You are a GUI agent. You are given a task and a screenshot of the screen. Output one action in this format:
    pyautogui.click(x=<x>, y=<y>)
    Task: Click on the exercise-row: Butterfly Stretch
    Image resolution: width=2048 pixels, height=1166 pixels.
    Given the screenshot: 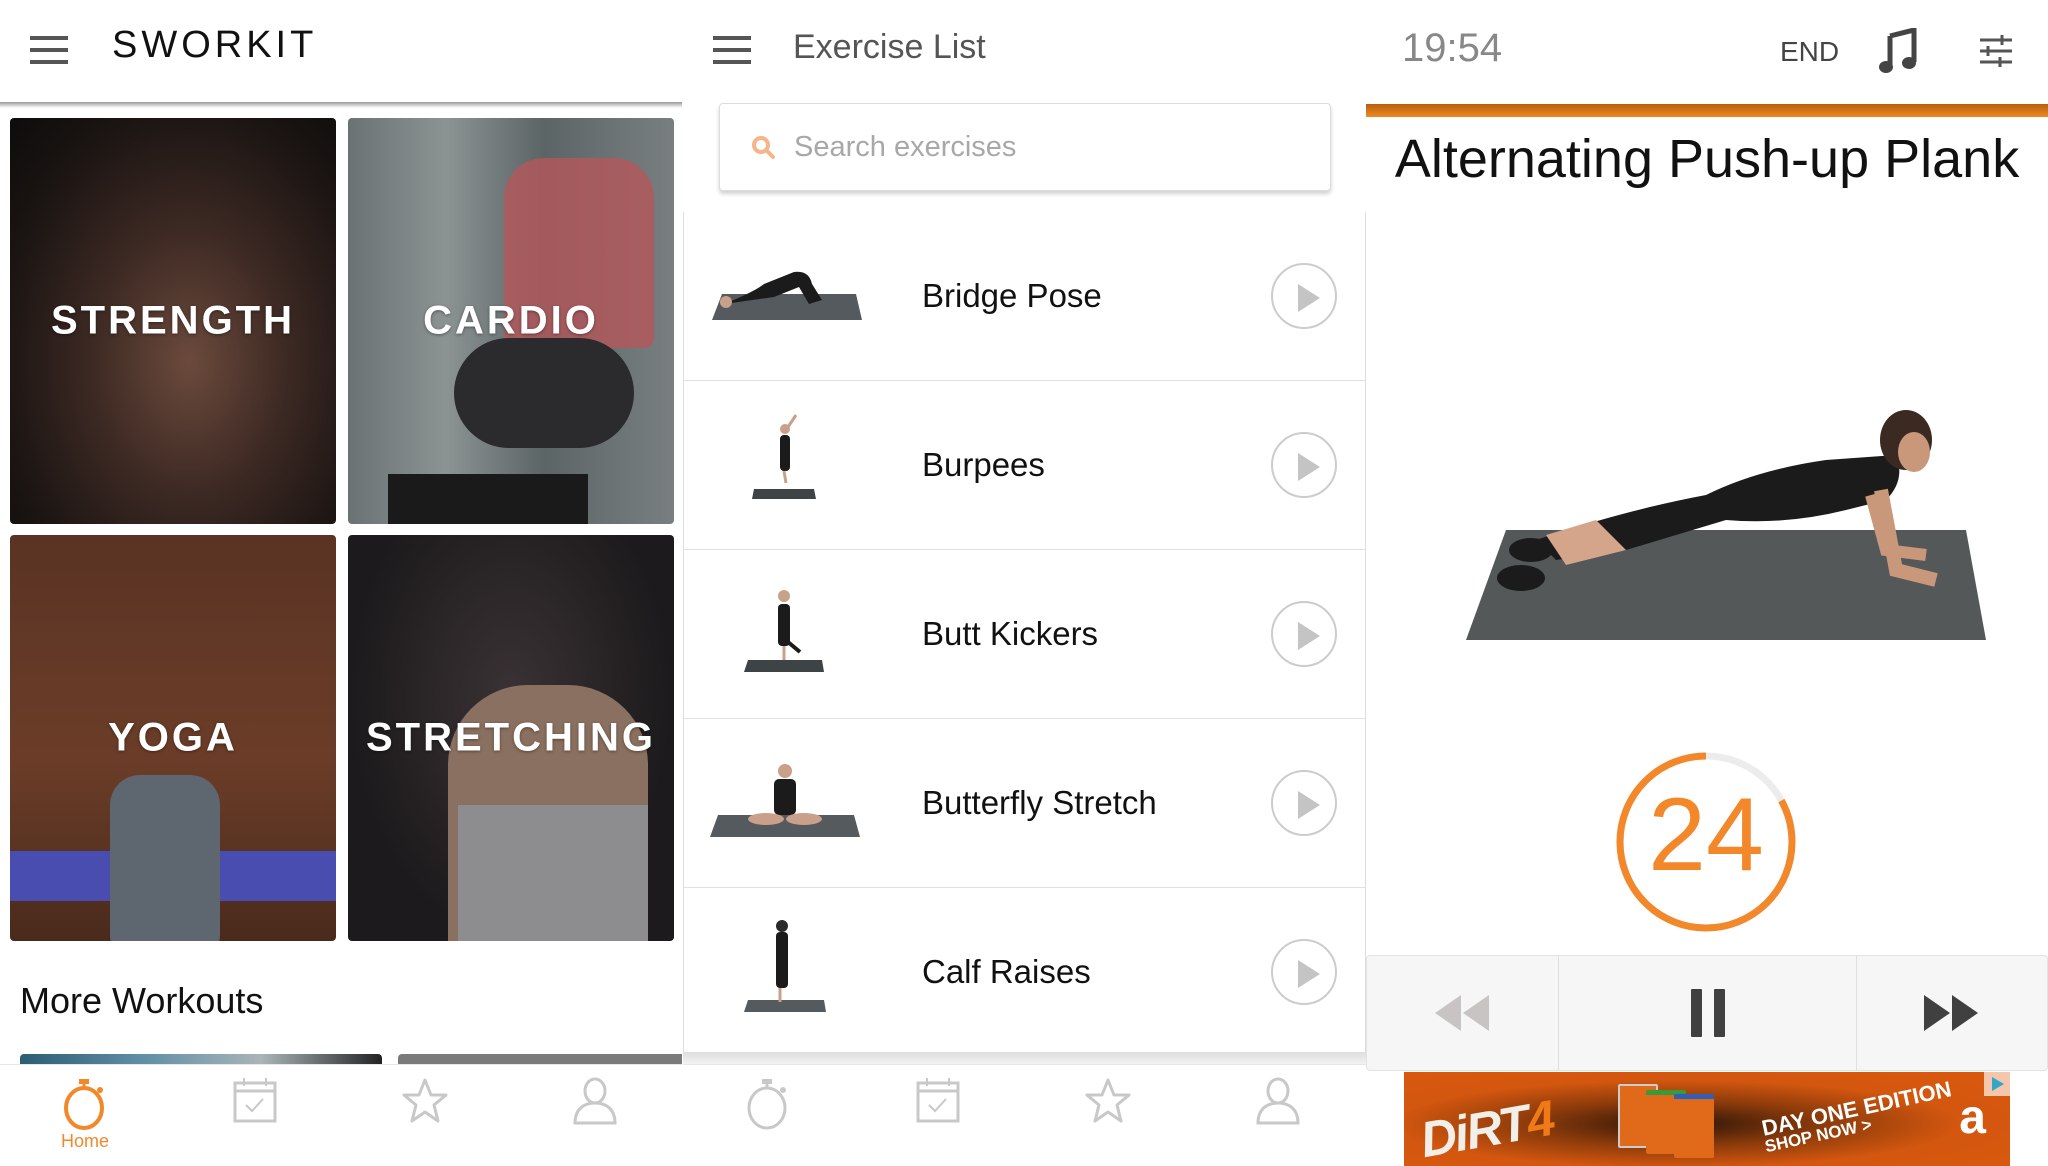 What is the action you would take?
    pyautogui.click(x=1024, y=803)
    